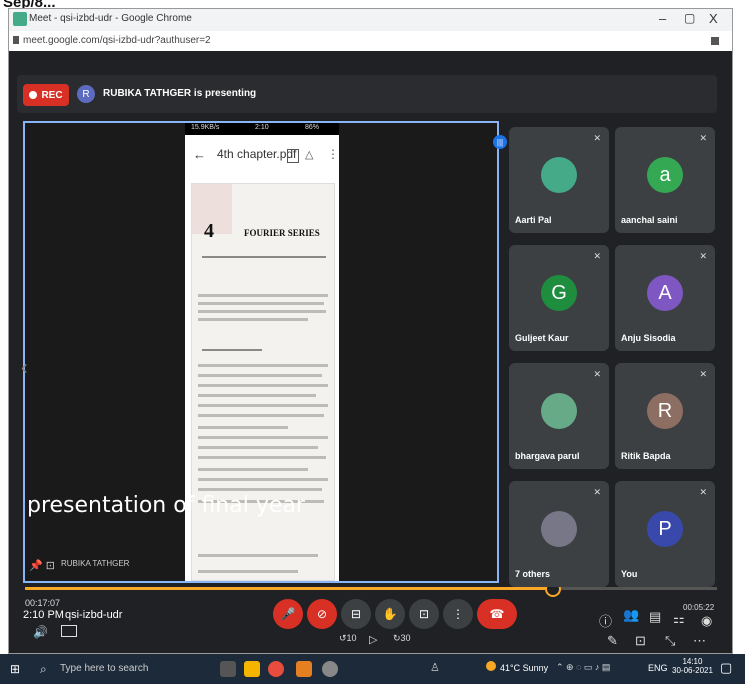 This screenshot has width=745, height=684. Describe the element at coordinates (665, 534) in the screenshot. I see `participant-tile: ✕ P You` at that location.